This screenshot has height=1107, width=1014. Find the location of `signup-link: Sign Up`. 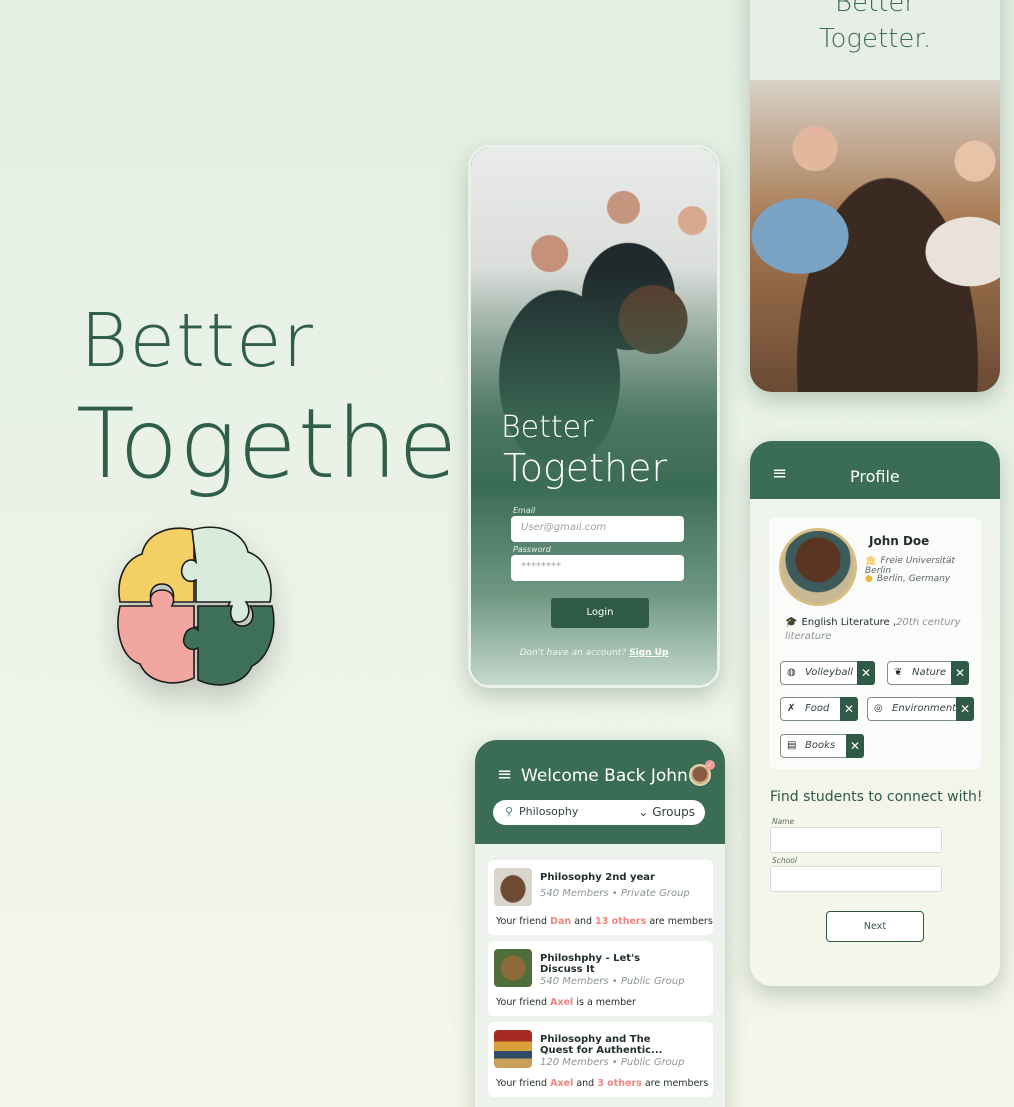

signup-link: Sign Up is located at coordinates (648, 653).